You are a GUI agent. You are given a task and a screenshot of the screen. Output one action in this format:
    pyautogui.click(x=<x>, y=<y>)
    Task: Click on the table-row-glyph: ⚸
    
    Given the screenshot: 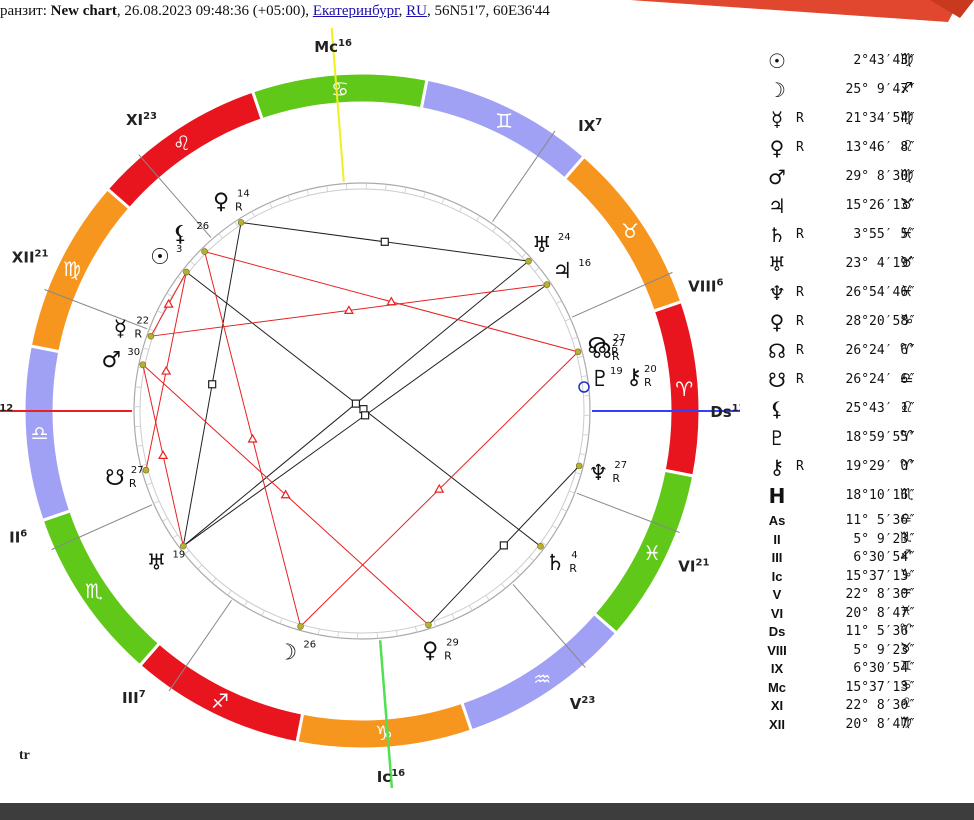 What is the action you would take?
    pyautogui.click(x=777, y=409)
    